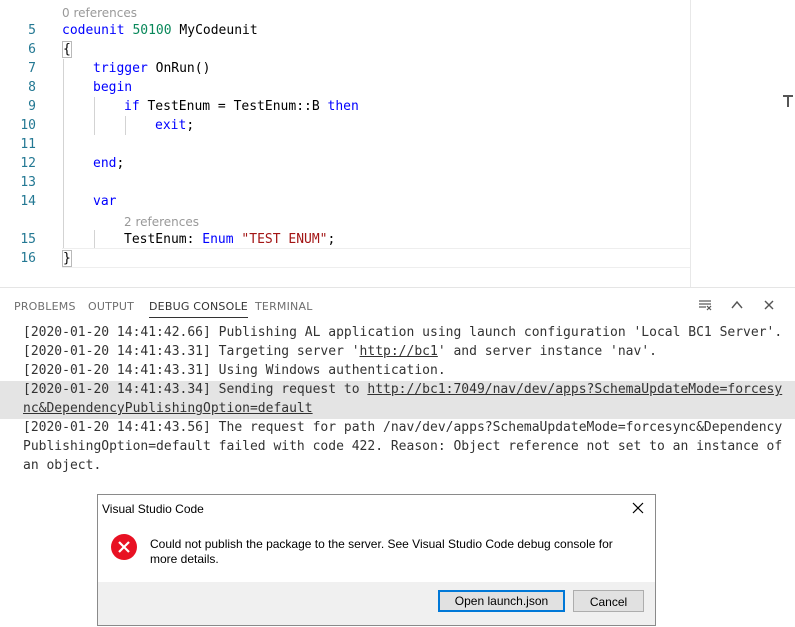  I want to click on line-number: 15, so click(28, 239).